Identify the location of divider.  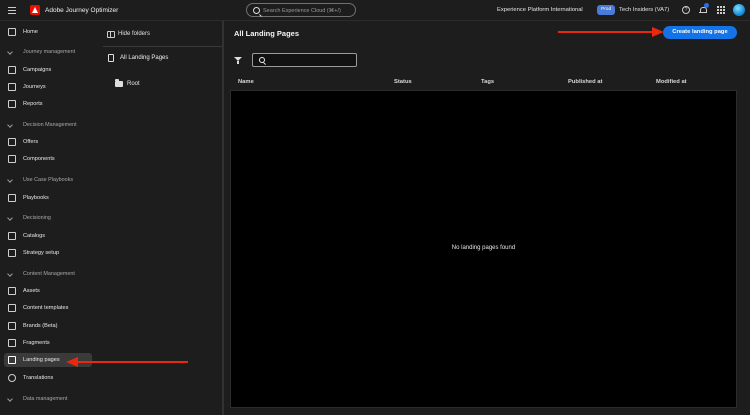
(162, 46).